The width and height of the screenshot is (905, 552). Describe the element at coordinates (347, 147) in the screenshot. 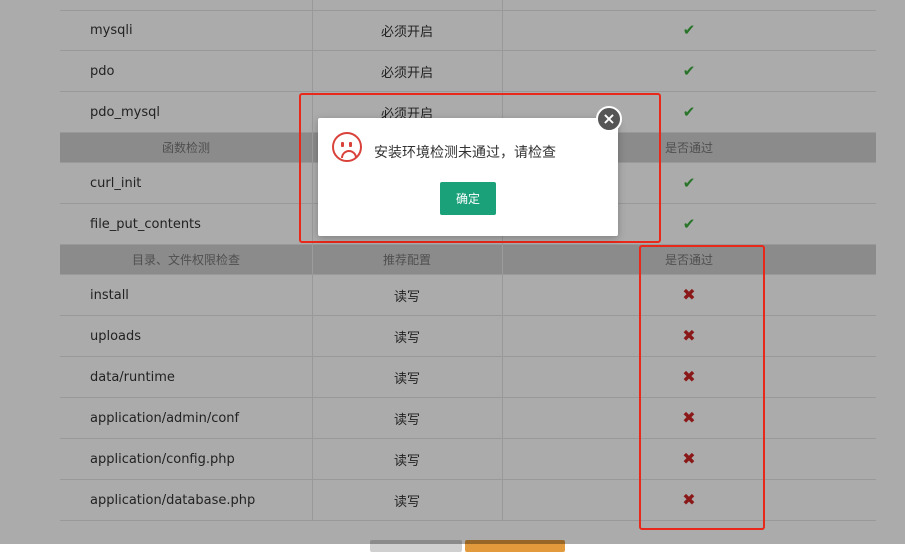

I see `sad-face-icon` at that location.